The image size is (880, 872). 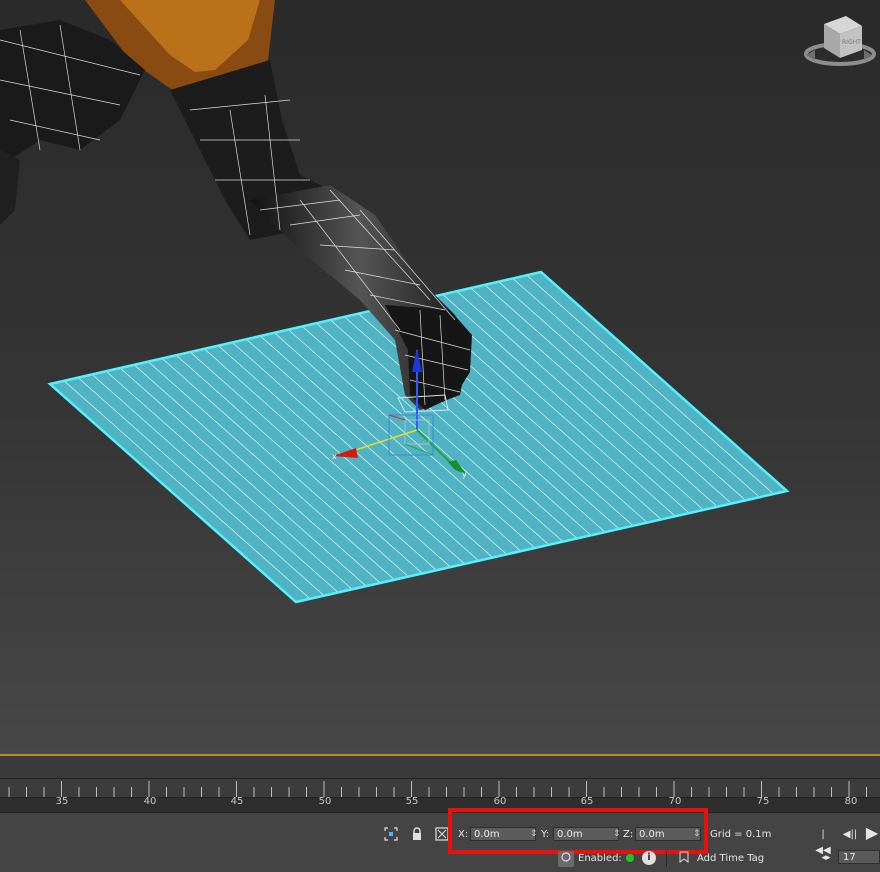 What do you see at coordinates (391, 835) in the screenshot?
I see `isolate-selection-icon` at bounding box center [391, 835].